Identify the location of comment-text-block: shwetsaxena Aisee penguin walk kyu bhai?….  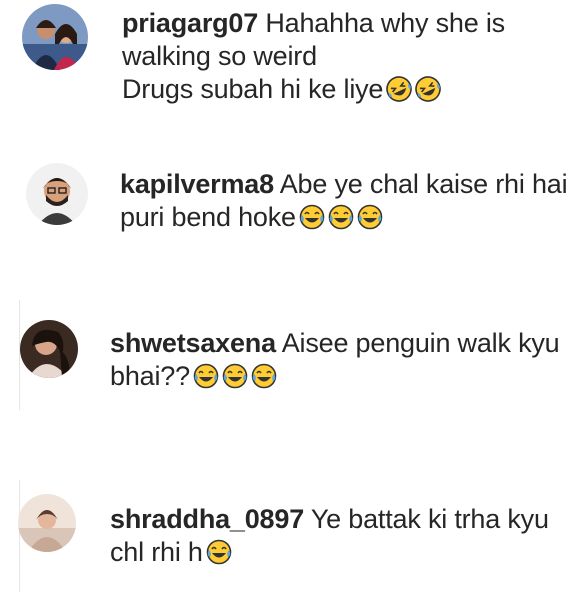
(339, 356).